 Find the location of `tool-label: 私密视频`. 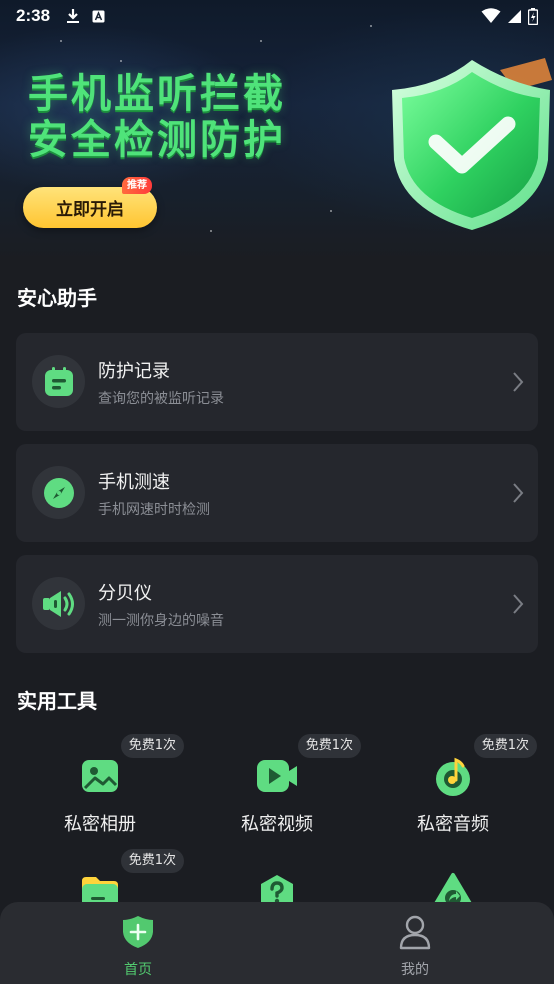

tool-label: 私密视频 is located at coordinates (277, 824).